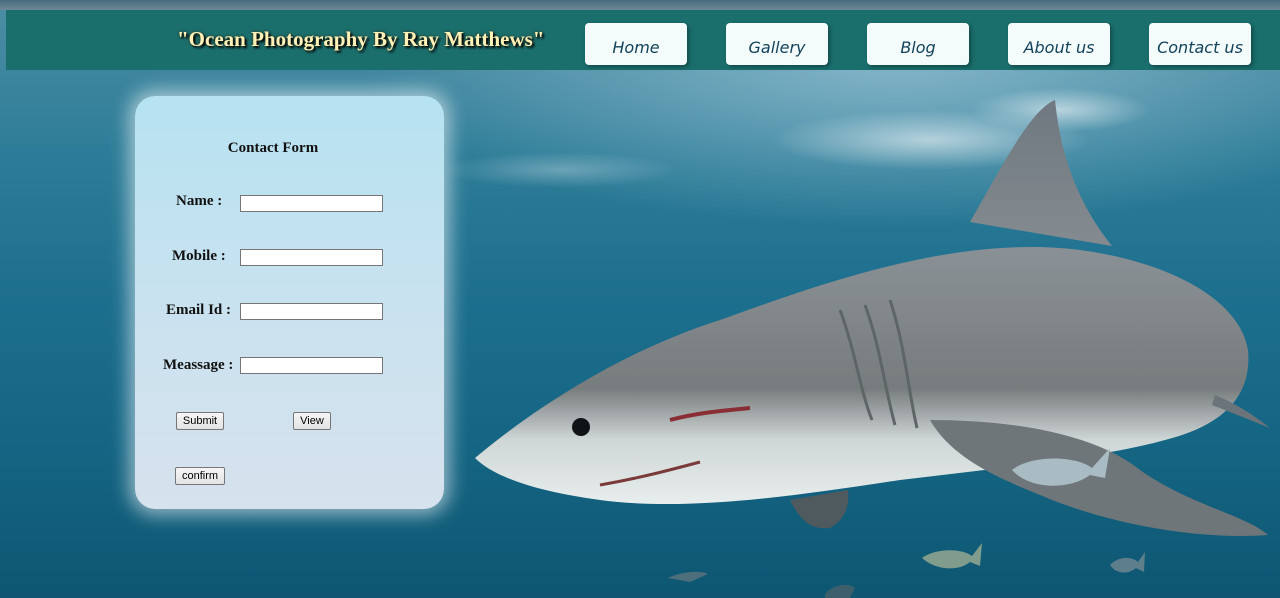 This screenshot has width=1280, height=598. Describe the element at coordinates (640, 5) in the screenshot. I see `top-strip` at that location.